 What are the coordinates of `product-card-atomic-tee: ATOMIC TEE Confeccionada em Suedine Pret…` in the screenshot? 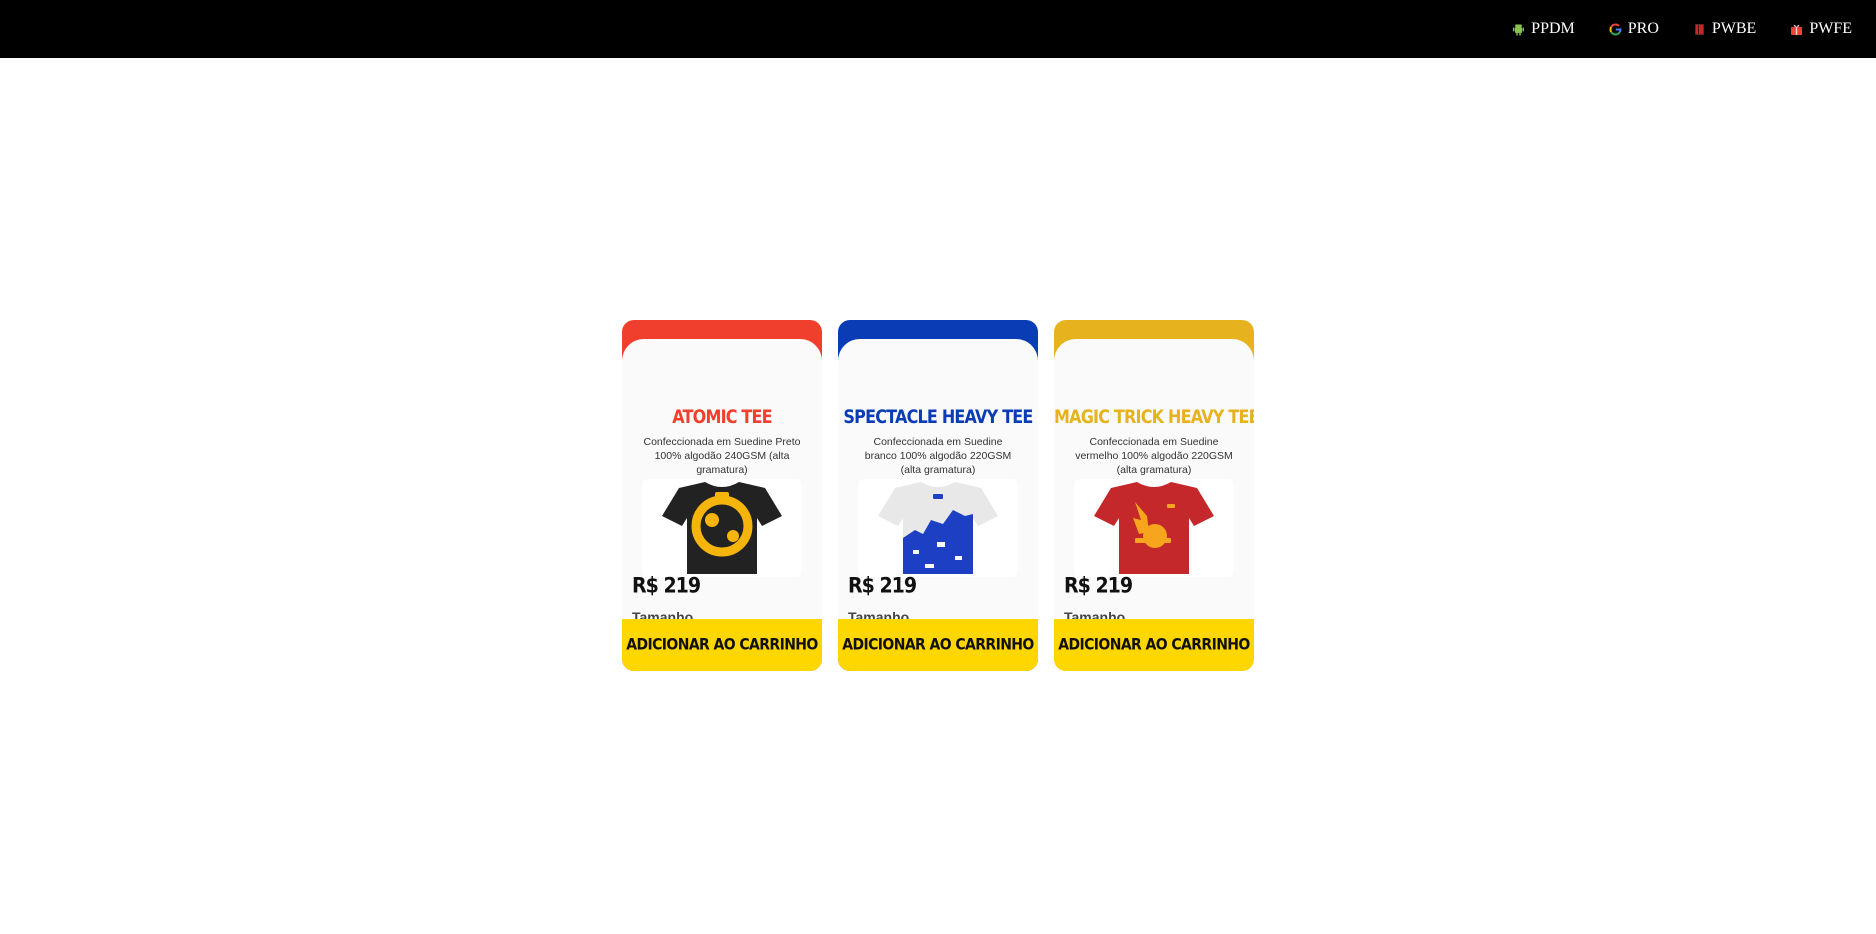 It's located at (722, 495).